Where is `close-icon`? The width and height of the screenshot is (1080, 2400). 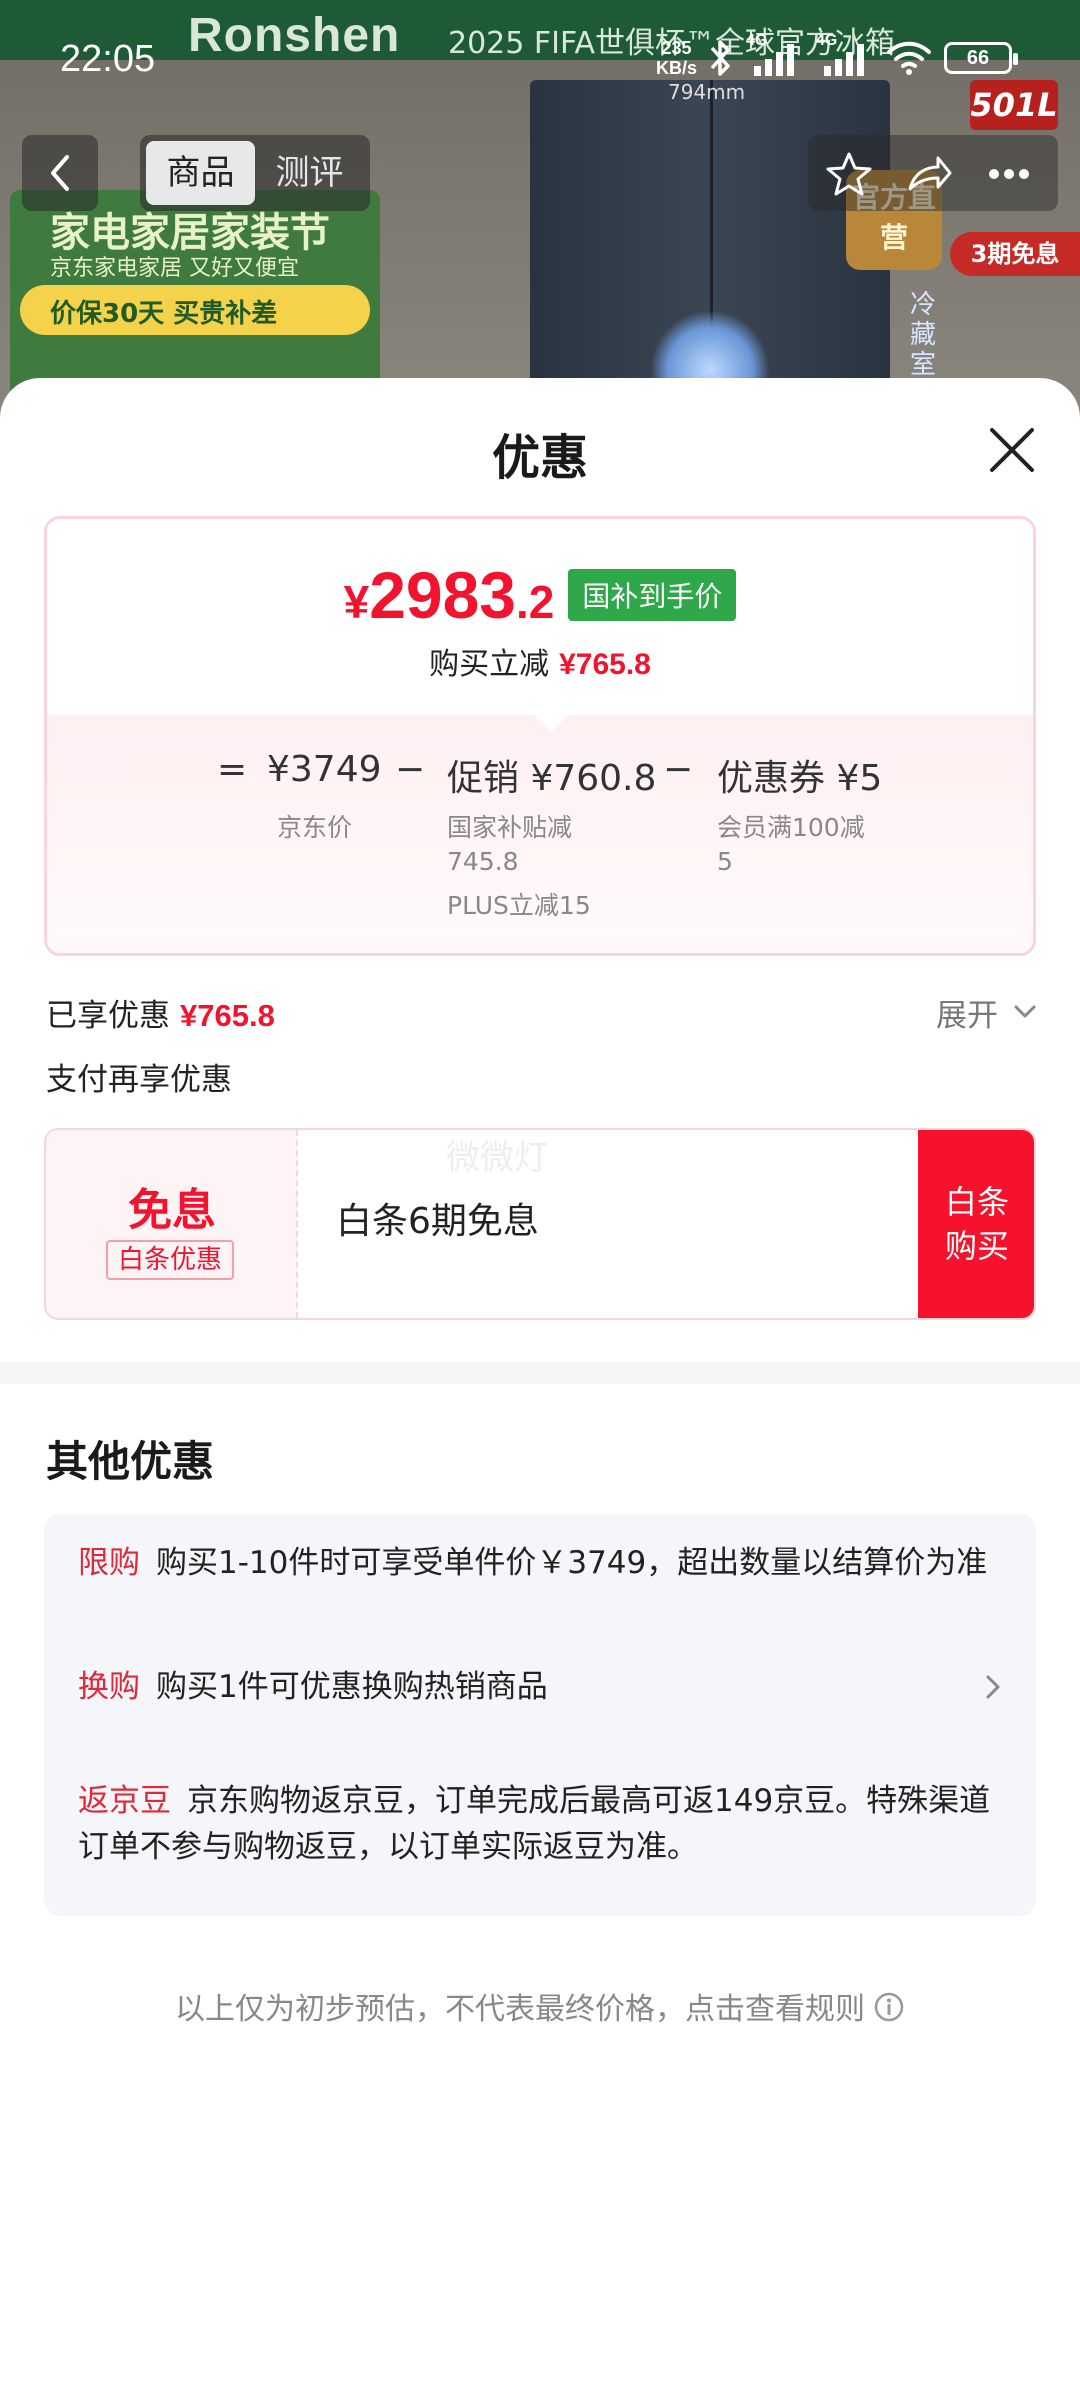
close-icon is located at coordinates (1012, 450).